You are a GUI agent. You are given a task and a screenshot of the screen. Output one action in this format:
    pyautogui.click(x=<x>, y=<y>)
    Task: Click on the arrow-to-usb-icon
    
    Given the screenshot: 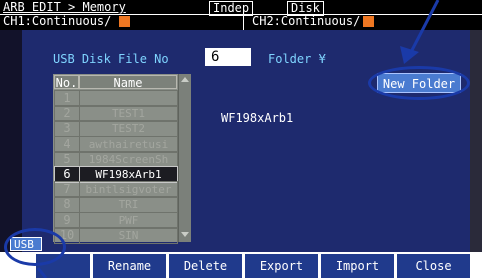 What is the action you would take?
    pyautogui.click(x=42, y=272)
    